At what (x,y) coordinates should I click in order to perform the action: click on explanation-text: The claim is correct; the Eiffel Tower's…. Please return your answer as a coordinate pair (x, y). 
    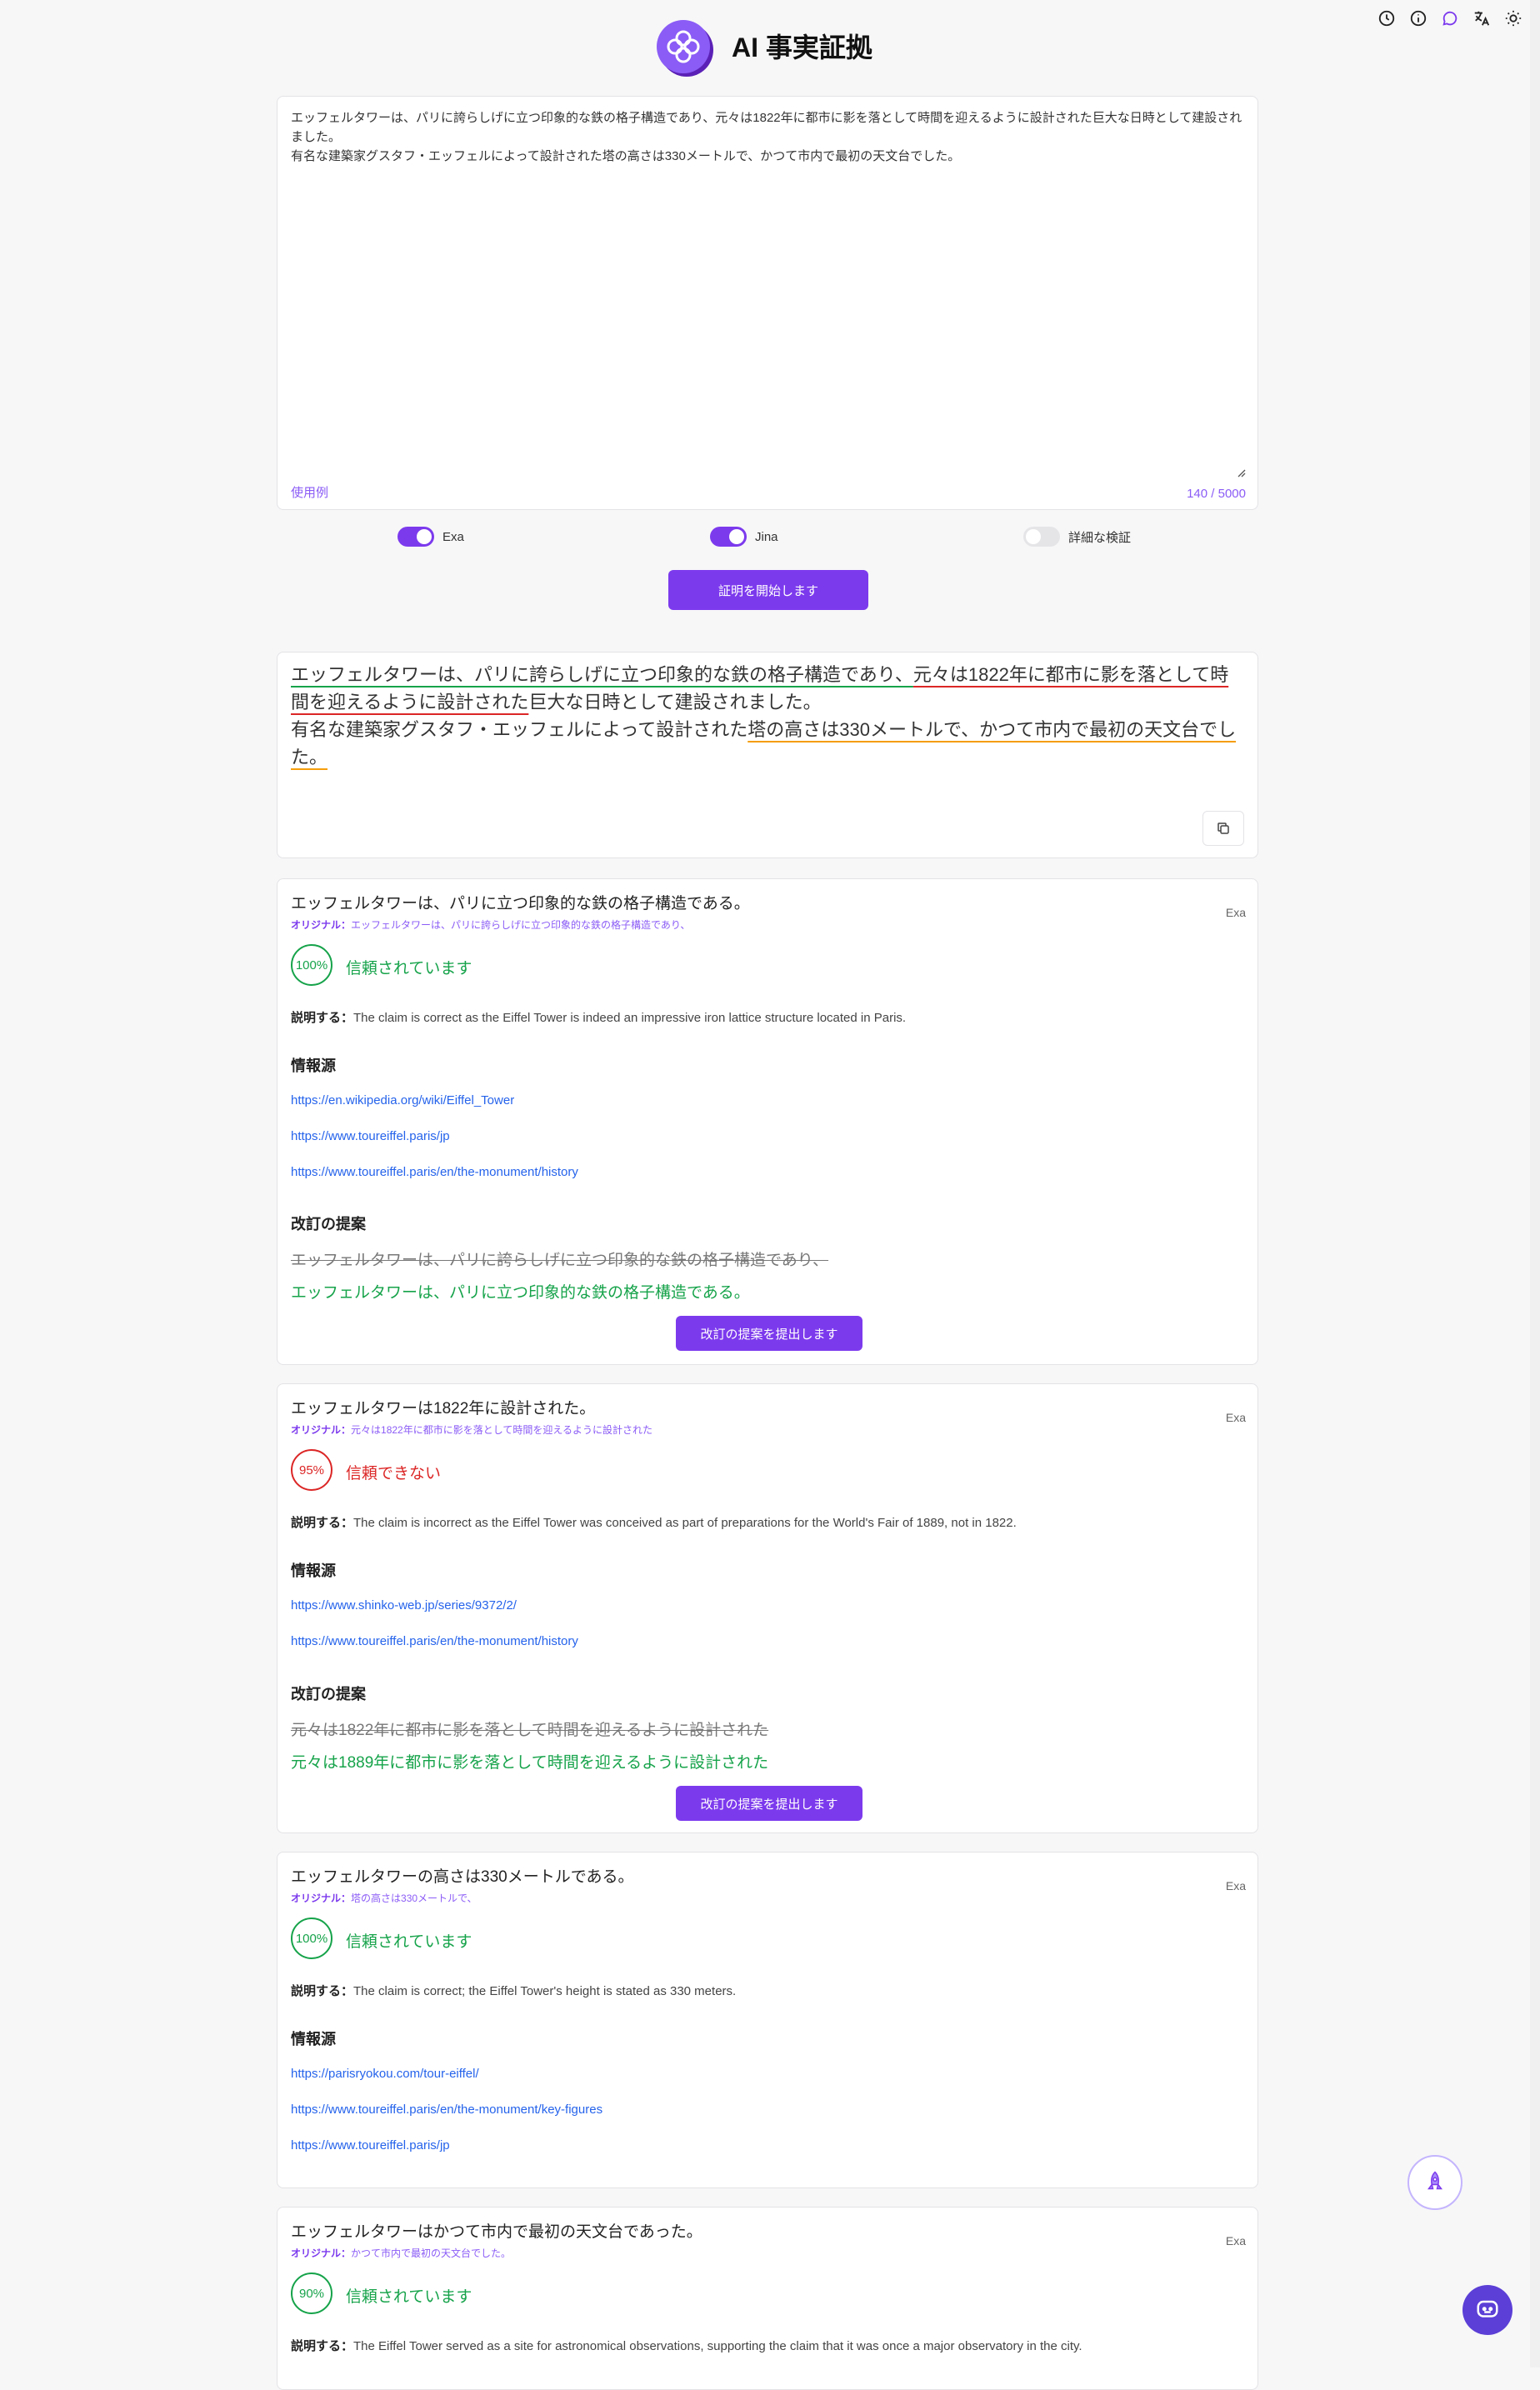
    Looking at the image, I should click on (545, 1991).